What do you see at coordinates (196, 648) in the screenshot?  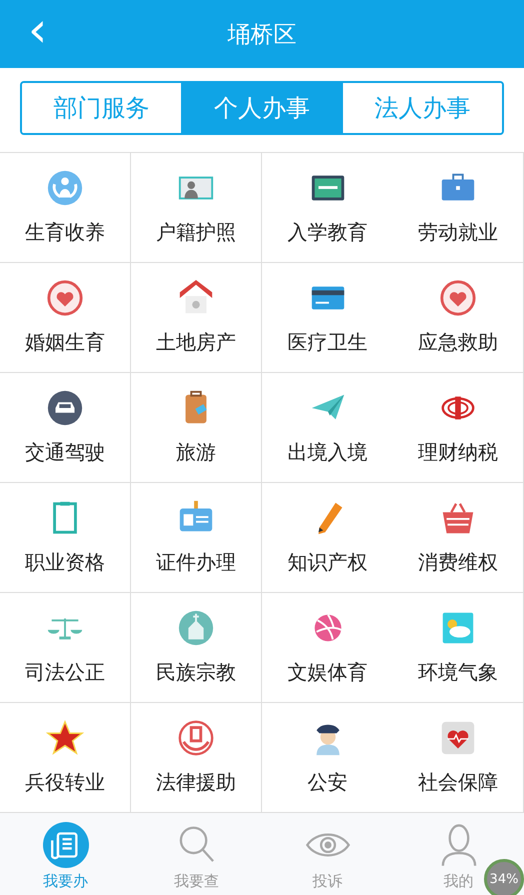 I see `service-item: 民族宗教` at bounding box center [196, 648].